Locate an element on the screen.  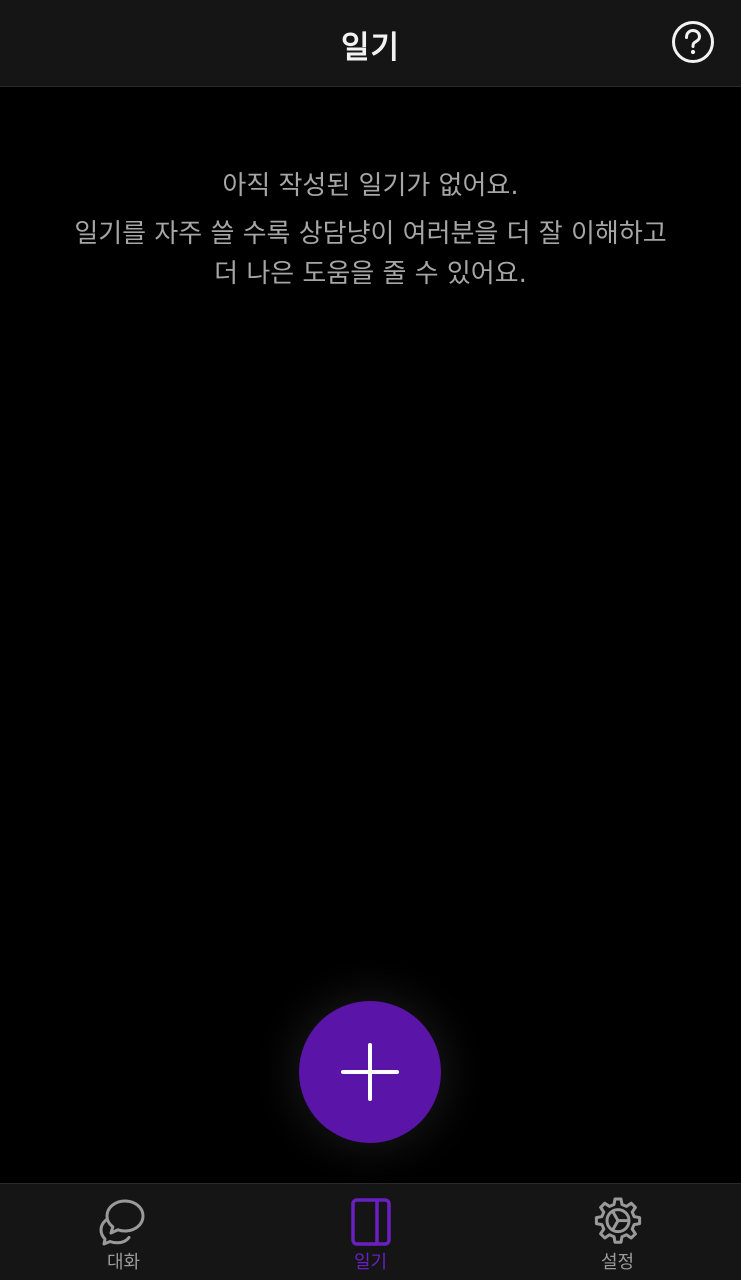
app-header: 일기 is located at coordinates (370, 43).